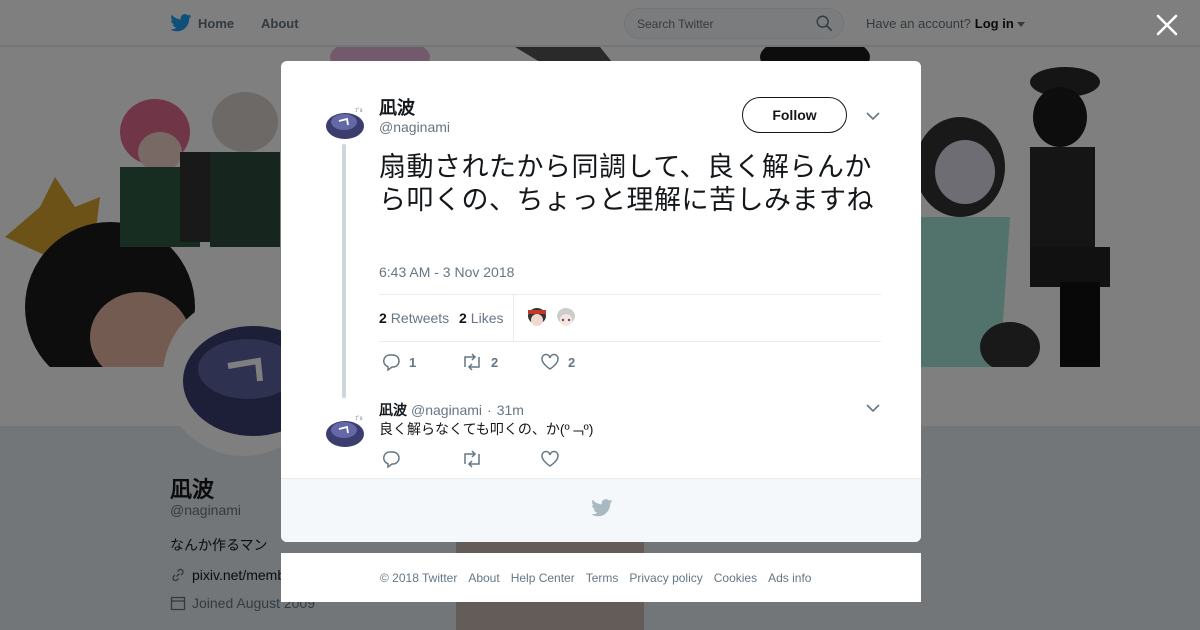  What do you see at coordinates (419, 577) in the screenshot?
I see `footer-copyright: © 2018 Twitter` at bounding box center [419, 577].